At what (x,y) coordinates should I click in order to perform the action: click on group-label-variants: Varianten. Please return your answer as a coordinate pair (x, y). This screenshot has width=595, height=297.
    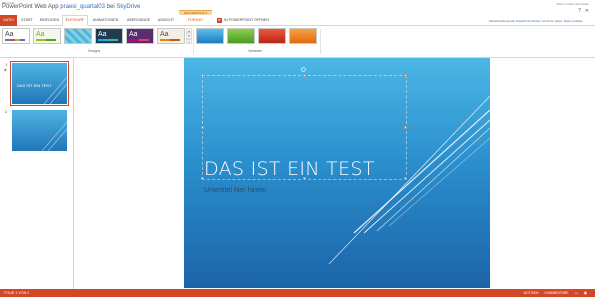
    Looking at the image, I should click on (255, 51).